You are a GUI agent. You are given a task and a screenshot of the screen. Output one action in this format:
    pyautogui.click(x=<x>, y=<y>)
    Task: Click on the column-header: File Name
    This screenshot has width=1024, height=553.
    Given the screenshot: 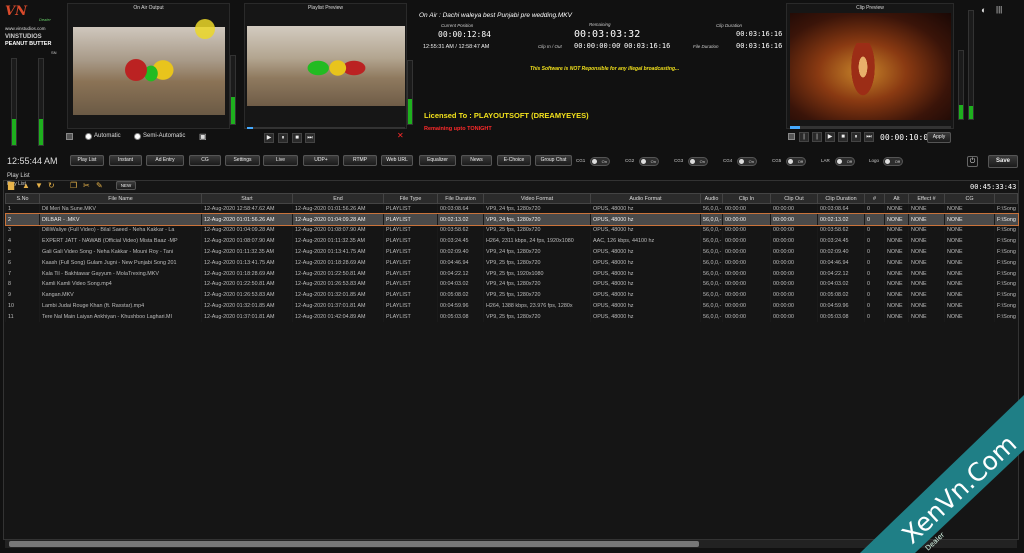 What is the action you would take?
    pyautogui.click(x=120, y=198)
    